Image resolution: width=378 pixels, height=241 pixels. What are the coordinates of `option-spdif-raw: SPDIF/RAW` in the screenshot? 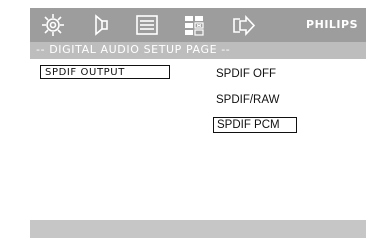 It's located at (247, 101).